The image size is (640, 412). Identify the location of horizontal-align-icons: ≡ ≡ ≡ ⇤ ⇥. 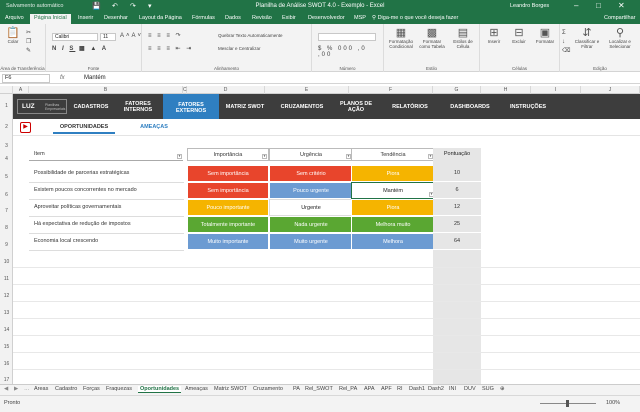
(170, 48).